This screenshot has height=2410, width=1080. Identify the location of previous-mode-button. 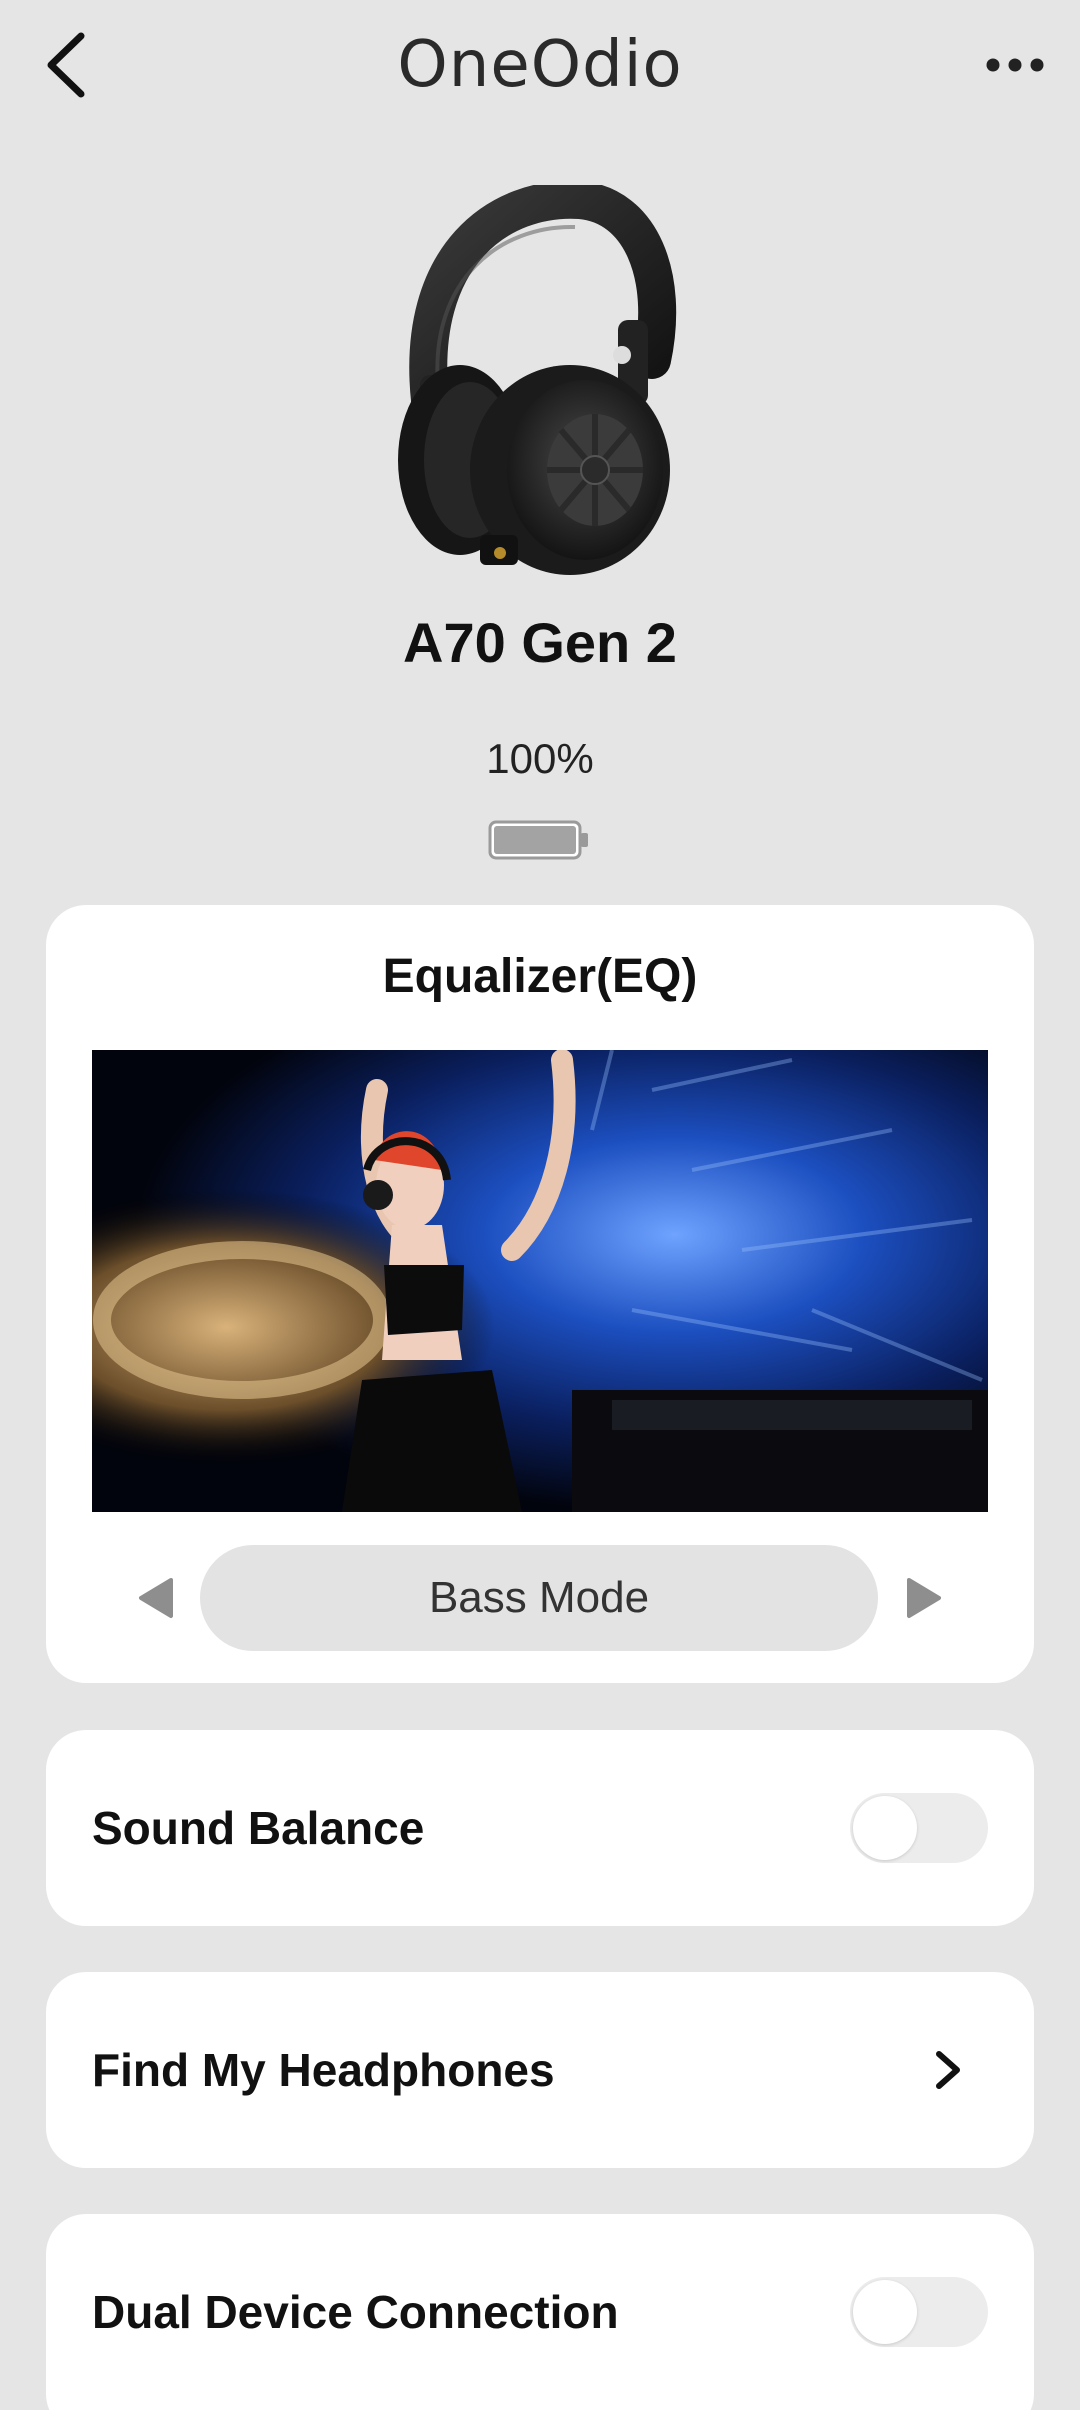
(155, 1598).